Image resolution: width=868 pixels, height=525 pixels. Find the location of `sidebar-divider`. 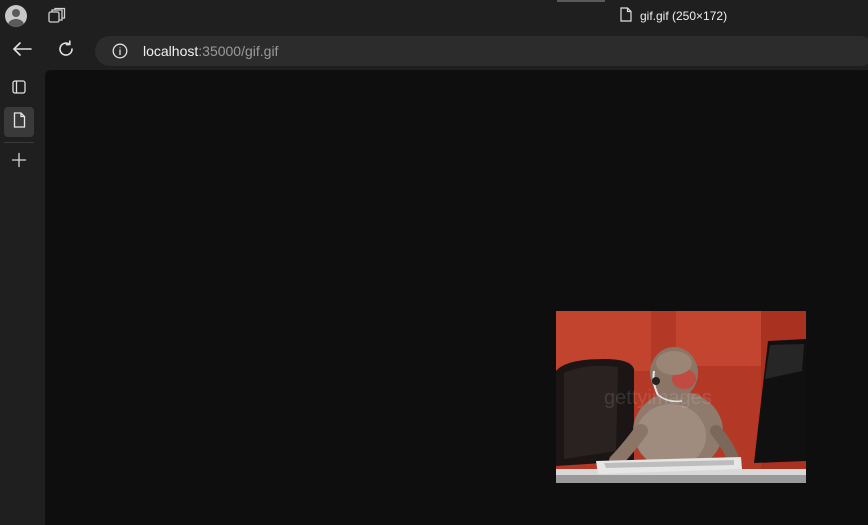

sidebar-divider is located at coordinates (19, 142).